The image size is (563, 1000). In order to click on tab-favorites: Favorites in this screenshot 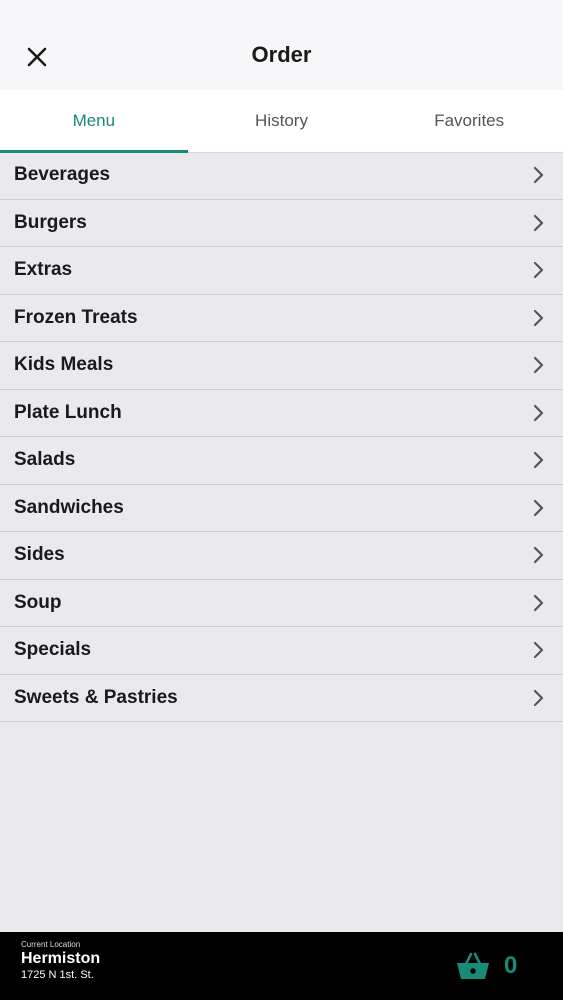, I will do `click(469, 121)`.